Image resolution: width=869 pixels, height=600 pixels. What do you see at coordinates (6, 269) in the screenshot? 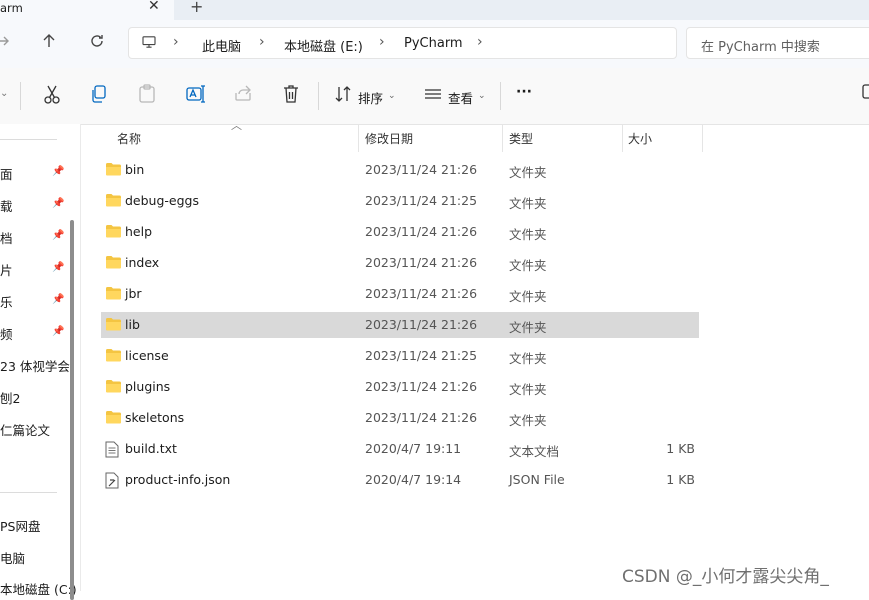
I see `sidebar-item-pictures: 片` at bounding box center [6, 269].